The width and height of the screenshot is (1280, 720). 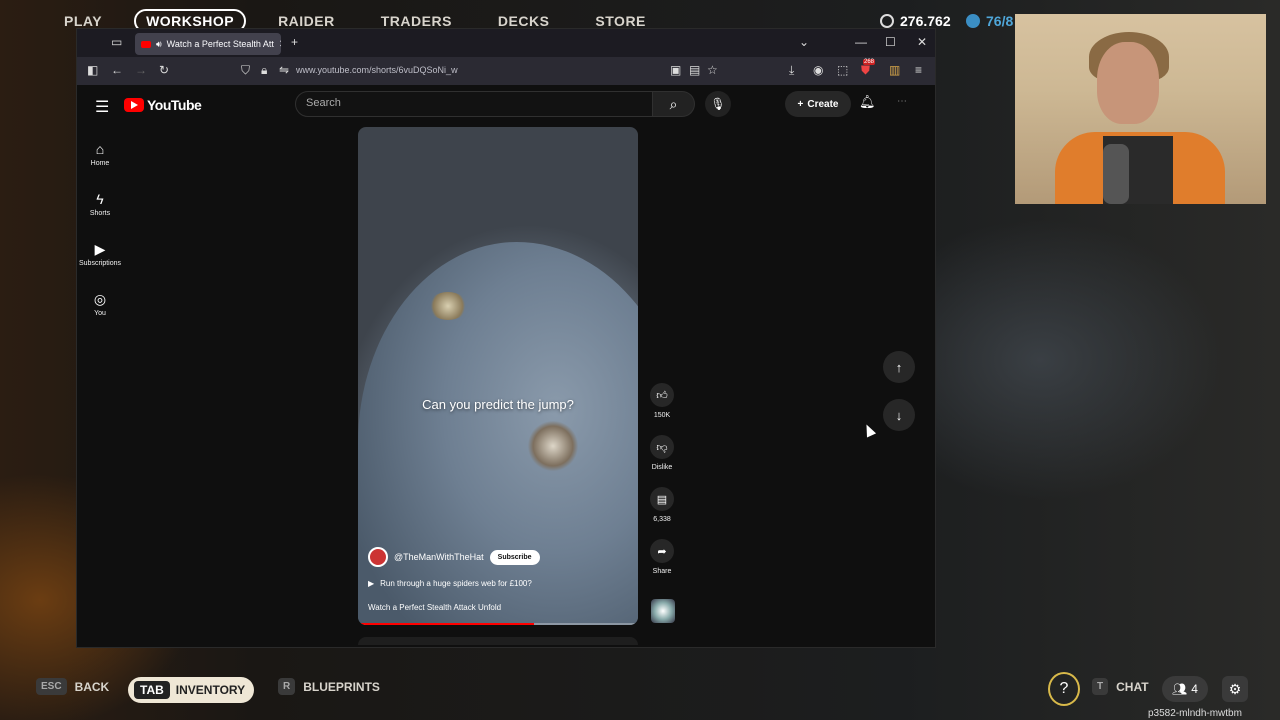 I want to click on downloads-icon: ⤓, so click(x=791, y=70).